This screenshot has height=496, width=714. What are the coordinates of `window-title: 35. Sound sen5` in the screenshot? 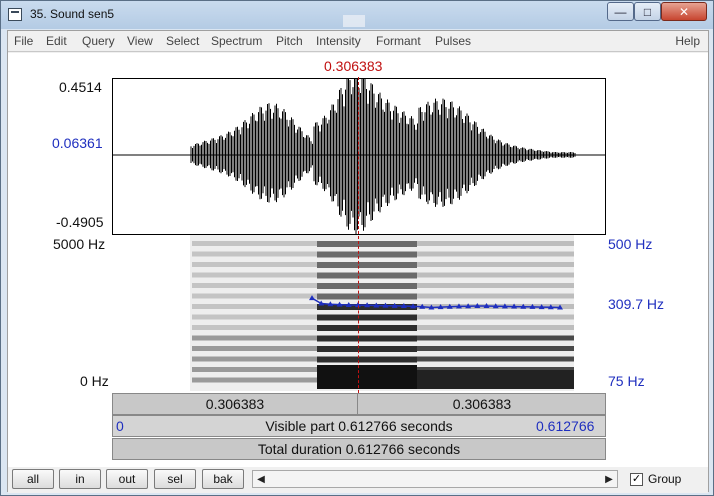 It's located at (72, 14).